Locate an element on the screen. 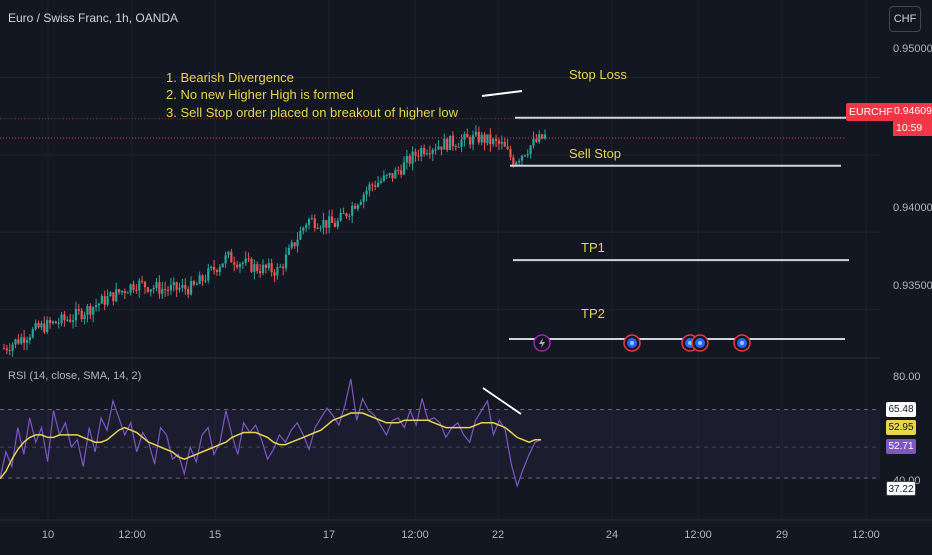  symbol-badge: EURCHF is located at coordinates (871, 112).